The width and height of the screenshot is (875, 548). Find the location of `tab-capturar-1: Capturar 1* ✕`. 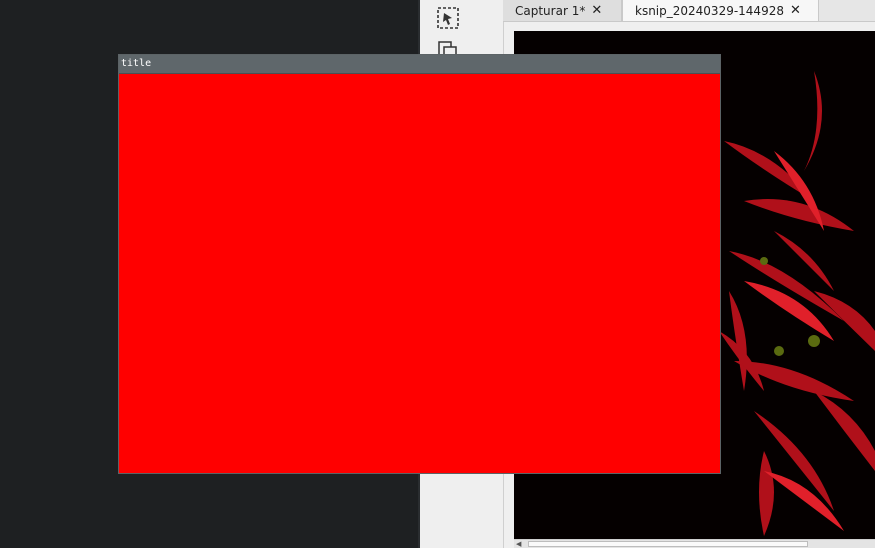

tab-capturar-1: Capturar 1* ✕ is located at coordinates (562, 10).